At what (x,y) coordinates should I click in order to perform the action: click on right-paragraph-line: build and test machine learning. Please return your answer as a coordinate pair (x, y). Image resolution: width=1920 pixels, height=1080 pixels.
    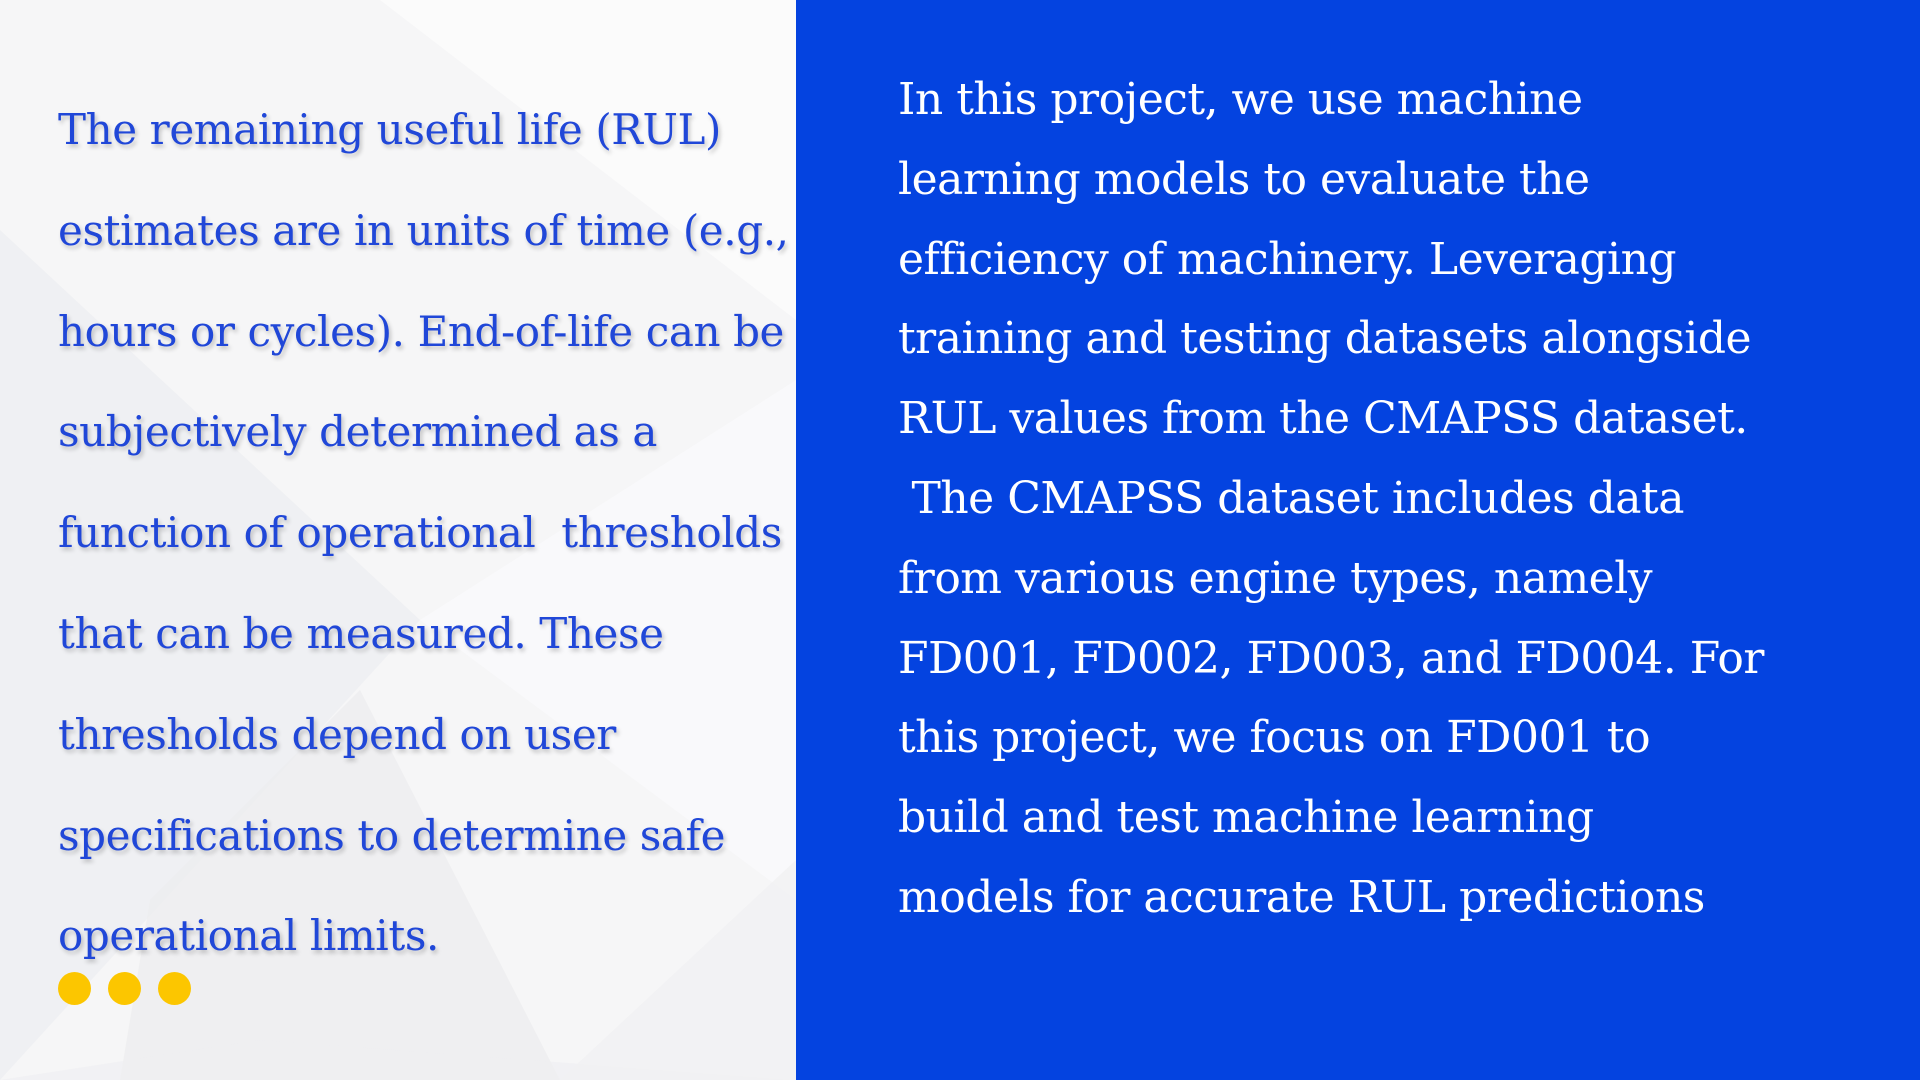
    Looking at the image, I should click on (1246, 818).